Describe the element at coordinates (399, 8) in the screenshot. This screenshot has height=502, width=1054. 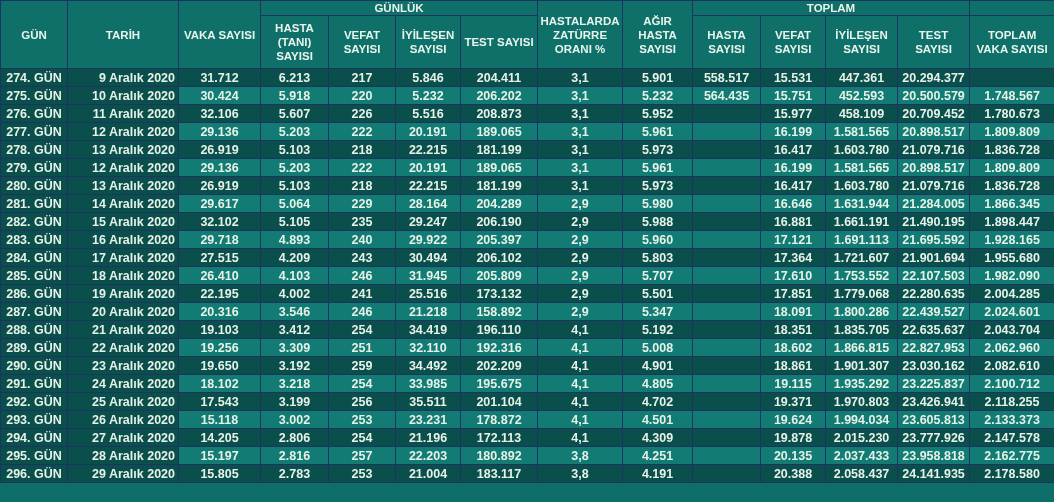
I see `column-group-header: GÜNLÜK` at that location.